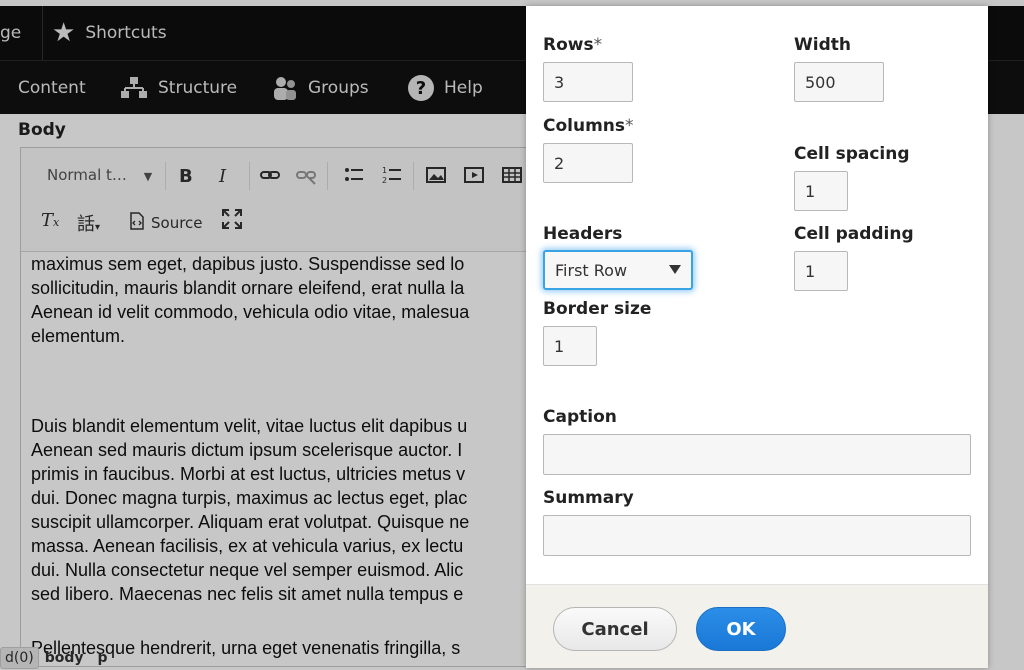 Image resolution: width=1024 pixels, height=670 pixels. I want to click on summary-label: Summary, so click(588, 498).